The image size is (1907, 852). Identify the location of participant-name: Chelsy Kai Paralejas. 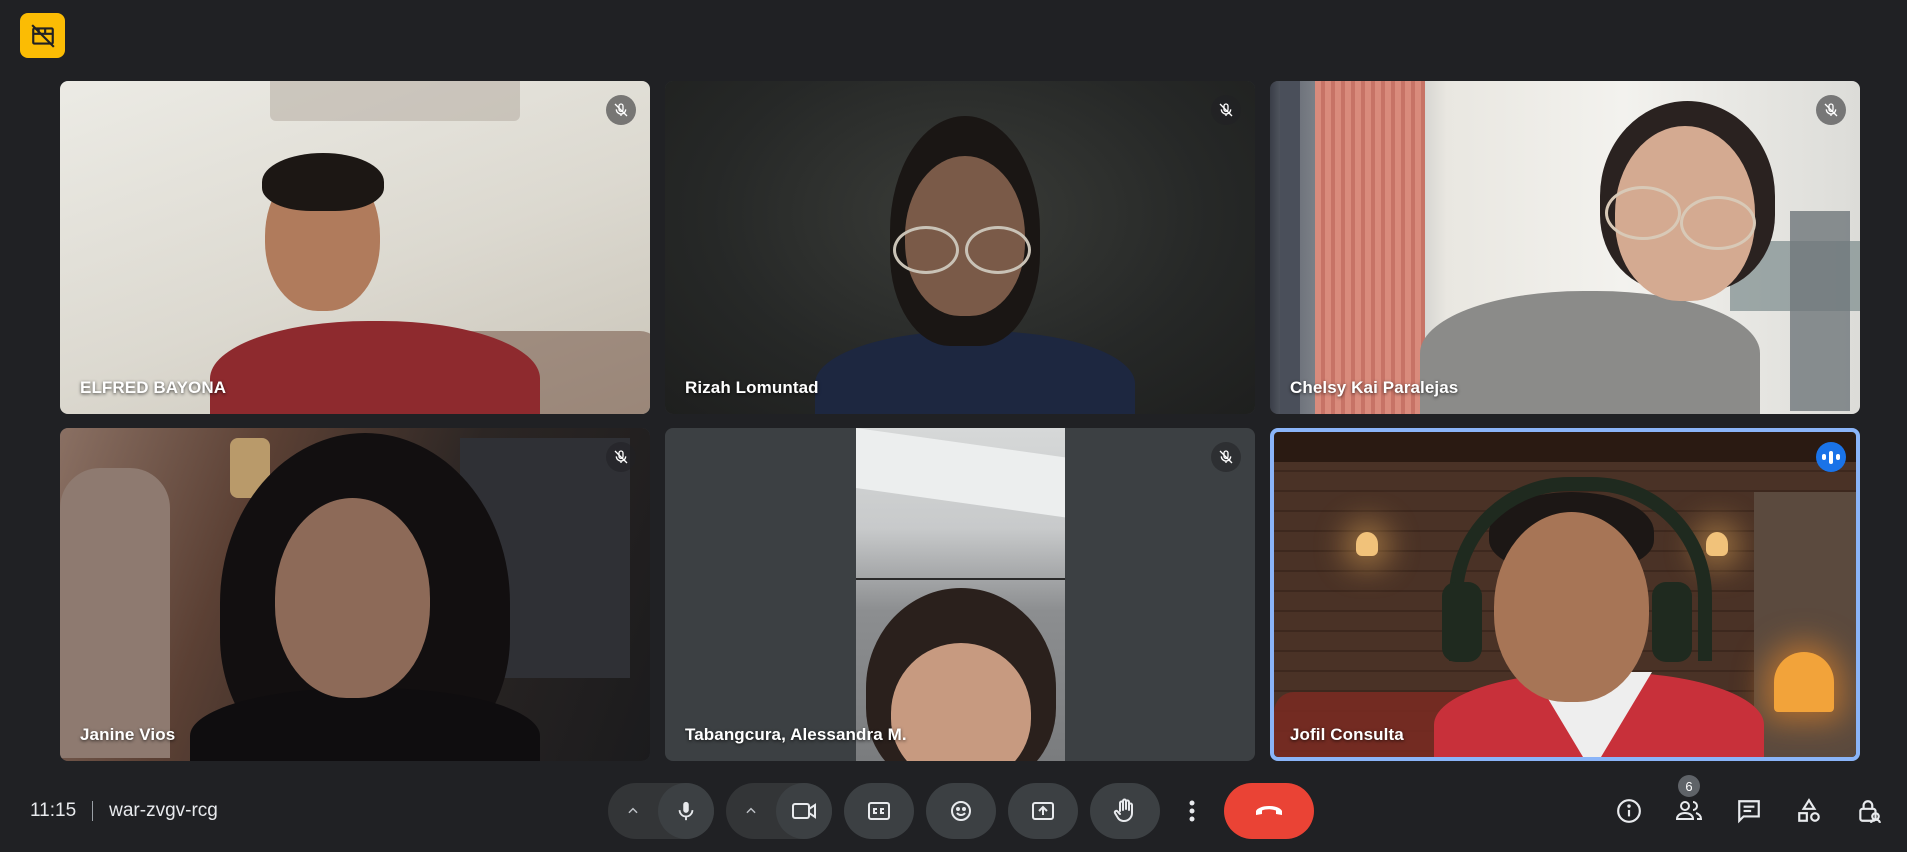
(1374, 387).